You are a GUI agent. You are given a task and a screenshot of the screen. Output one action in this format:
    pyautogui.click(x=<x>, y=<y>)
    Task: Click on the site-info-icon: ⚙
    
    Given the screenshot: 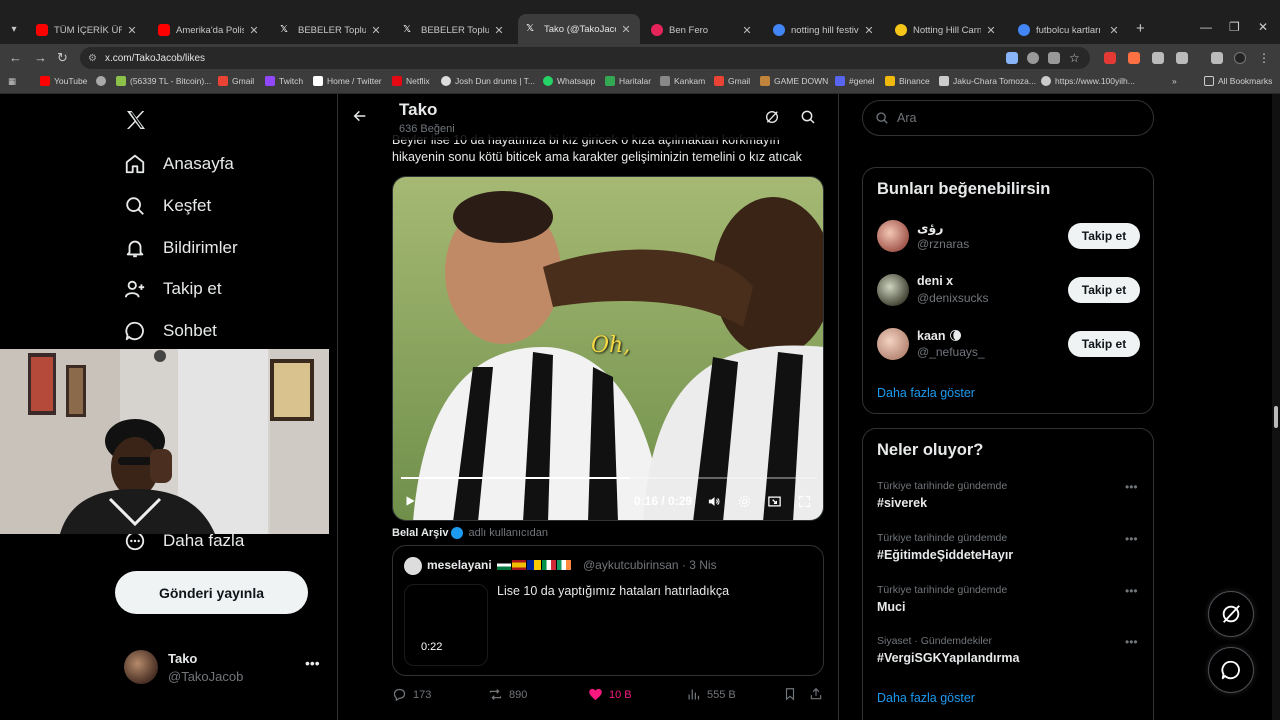 What is the action you would take?
    pyautogui.click(x=92, y=58)
    